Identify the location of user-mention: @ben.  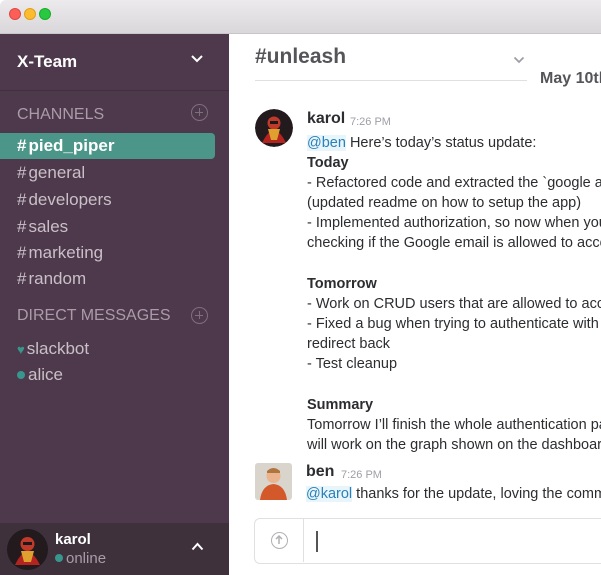
(326, 143).